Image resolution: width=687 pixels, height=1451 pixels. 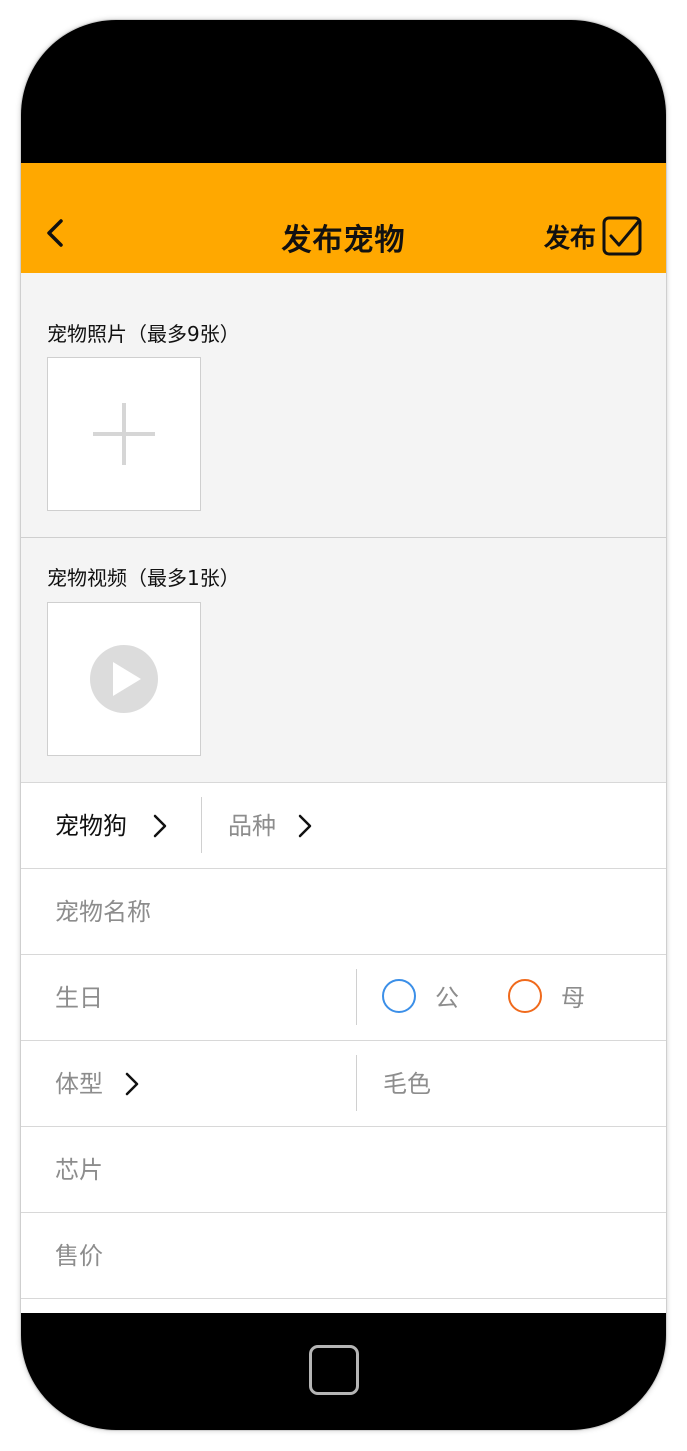 I want to click on add-video-button, so click(x=124, y=679).